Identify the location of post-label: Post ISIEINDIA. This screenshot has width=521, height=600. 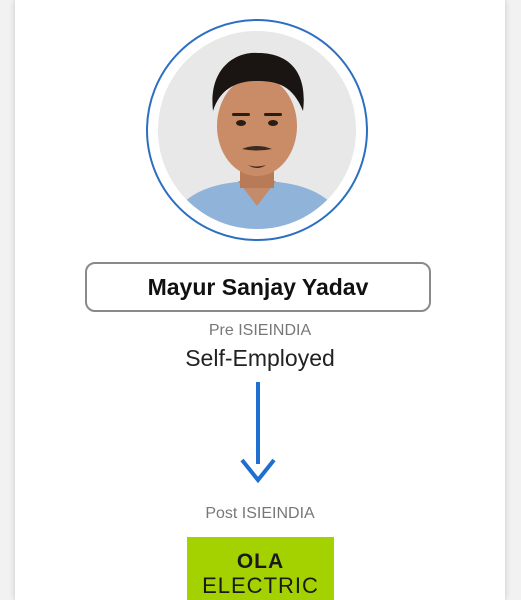
(260, 513).